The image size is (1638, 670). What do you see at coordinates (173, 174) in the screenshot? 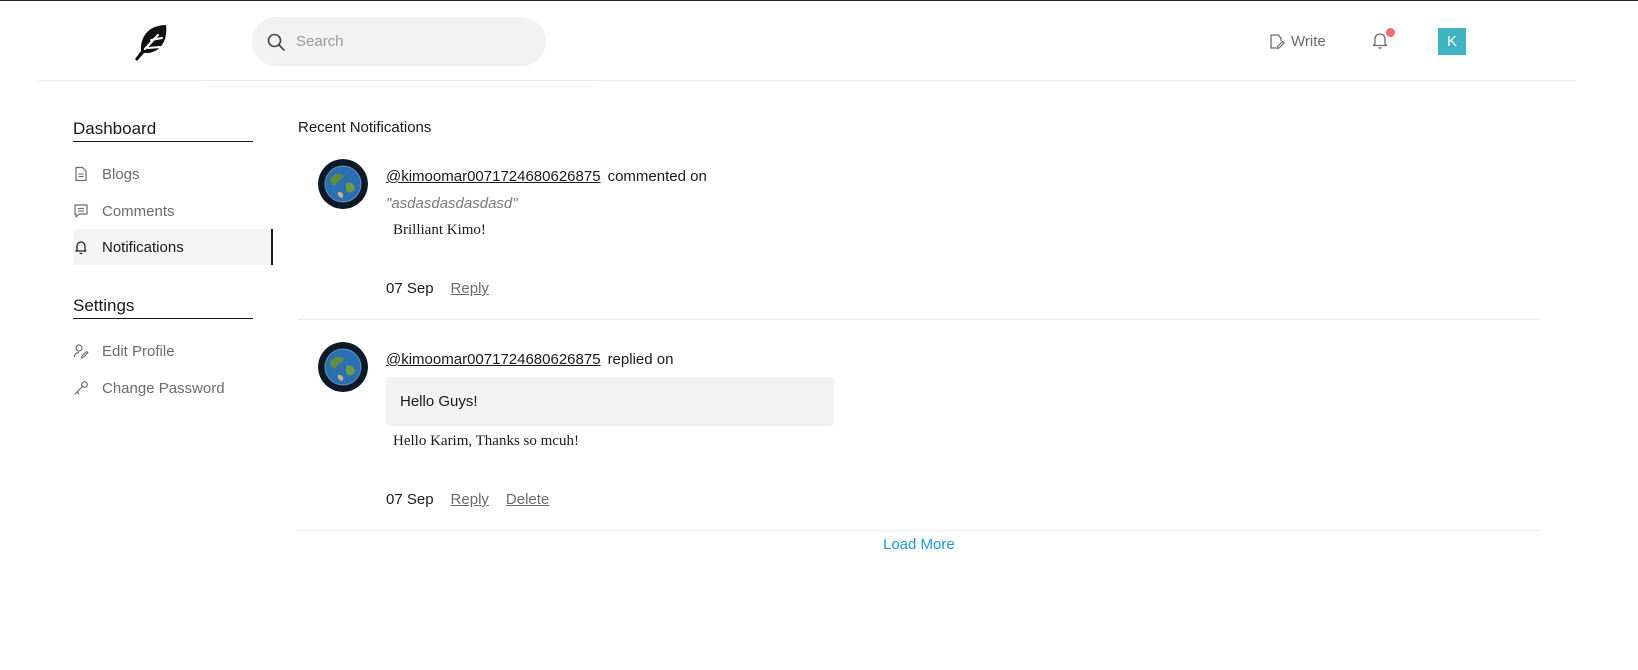
I see `sidebar-item-blogs: Blogs` at bounding box center [173, 174].